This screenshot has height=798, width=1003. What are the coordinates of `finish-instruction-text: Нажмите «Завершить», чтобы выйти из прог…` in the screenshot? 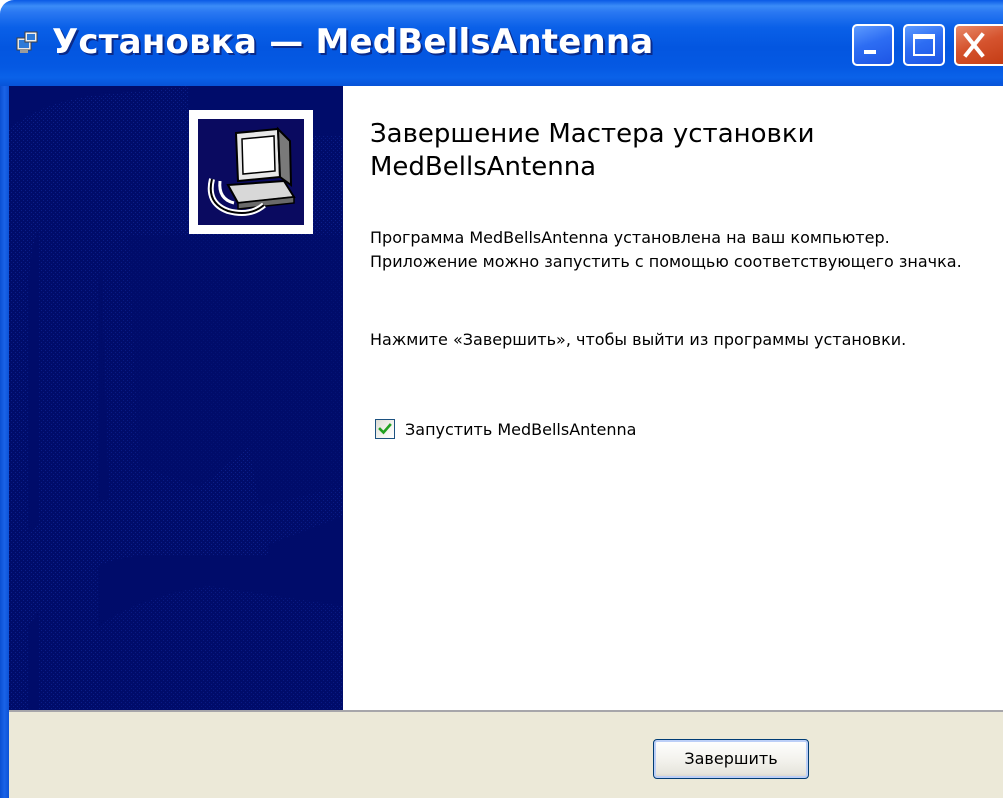 It's located at (638, 339).